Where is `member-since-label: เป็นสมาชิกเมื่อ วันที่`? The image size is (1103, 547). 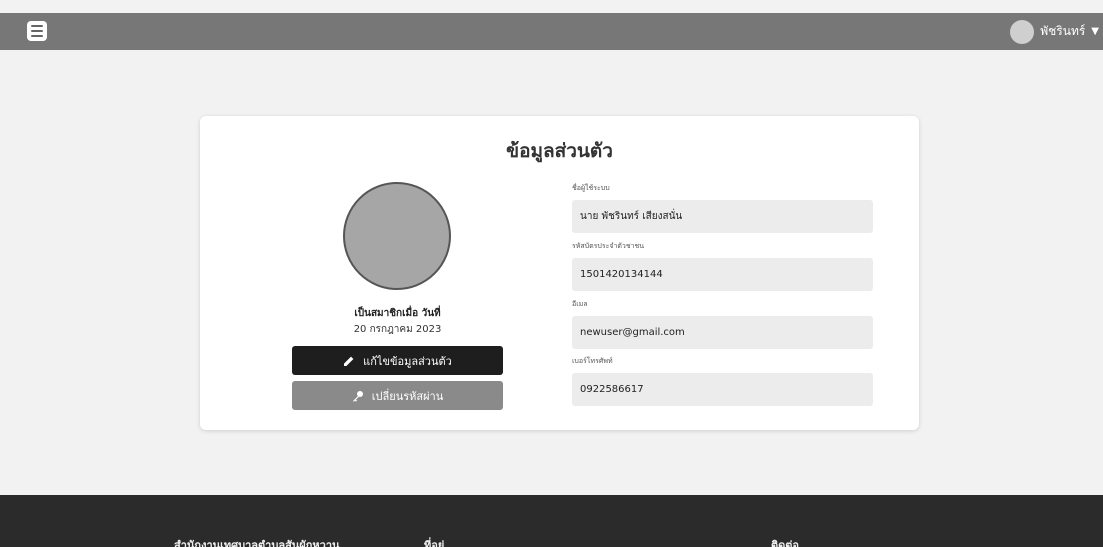
member-since-label: เป็นสมาชิกเมื่อ วันที่ is located at coordinates (397, 313).